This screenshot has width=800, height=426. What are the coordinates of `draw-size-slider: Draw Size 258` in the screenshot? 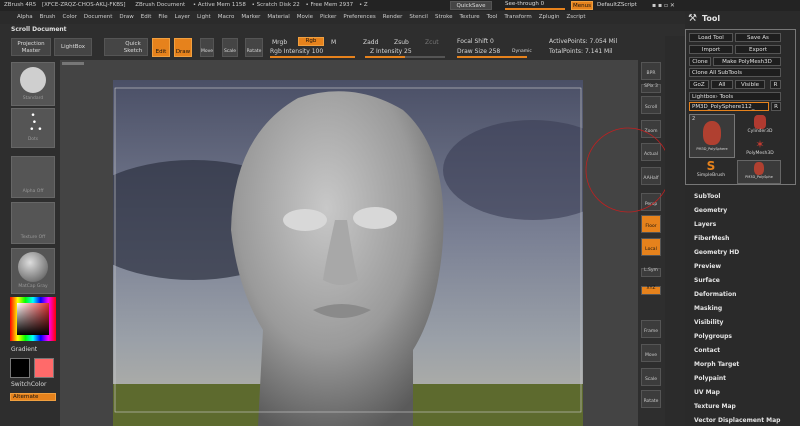 It's located at (478, 51).